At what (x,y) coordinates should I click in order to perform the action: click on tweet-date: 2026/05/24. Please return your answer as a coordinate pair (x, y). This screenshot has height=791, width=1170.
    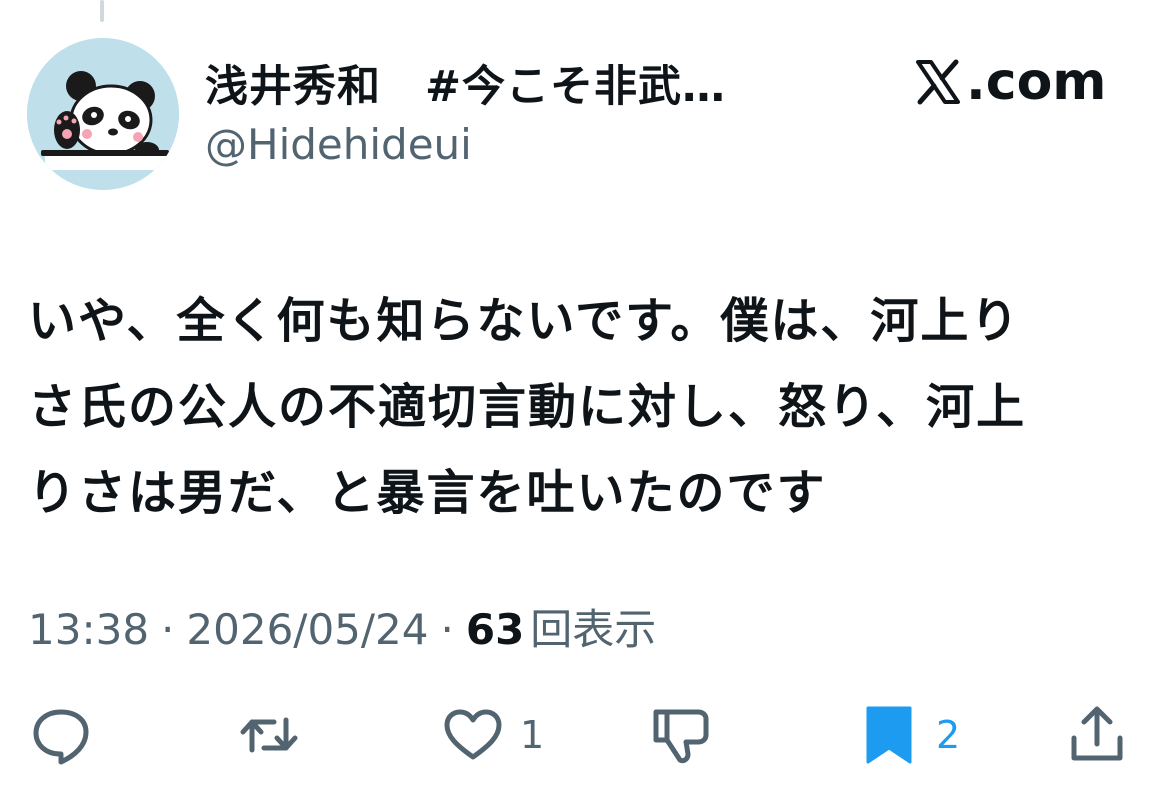
    Looking at the image, I should click on (307, 629).